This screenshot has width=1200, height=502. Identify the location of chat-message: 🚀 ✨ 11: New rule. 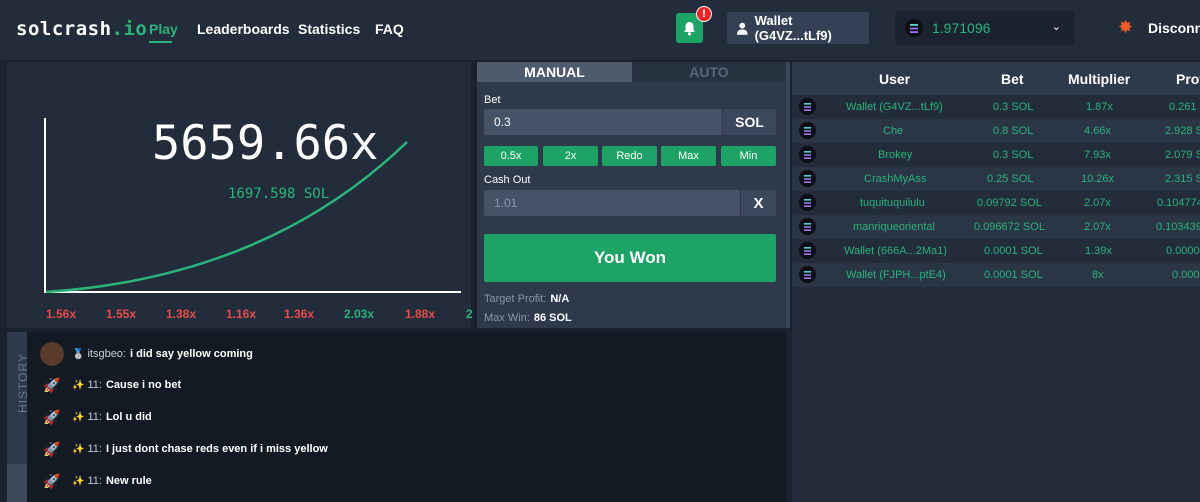
(96, 481).